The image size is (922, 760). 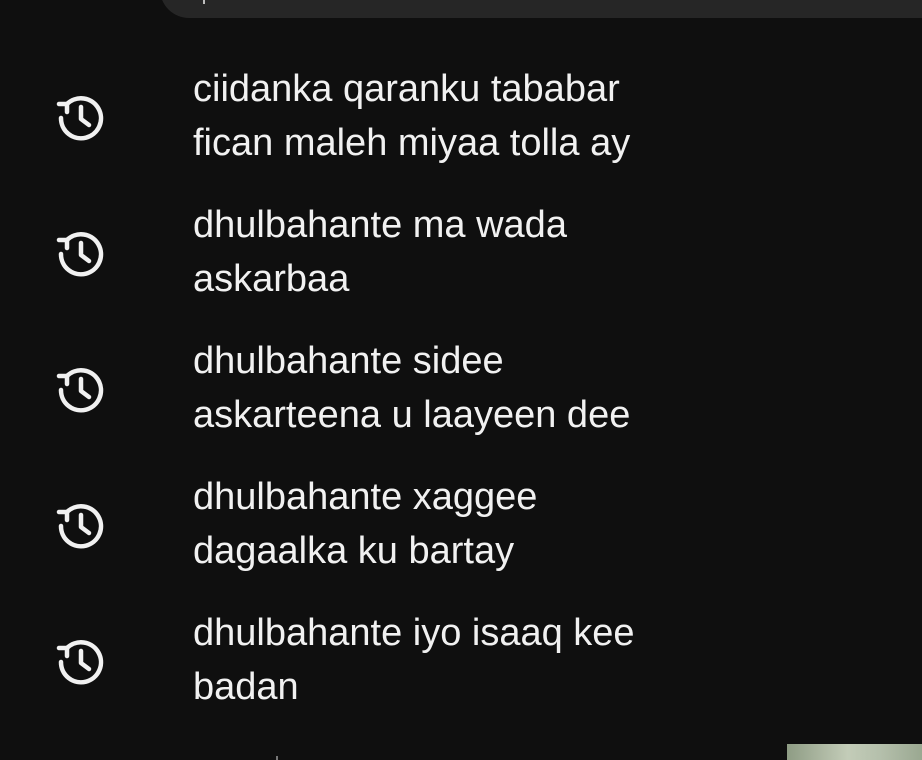 I want to click on bottom-edge-marker, so click(x=277, y=758).